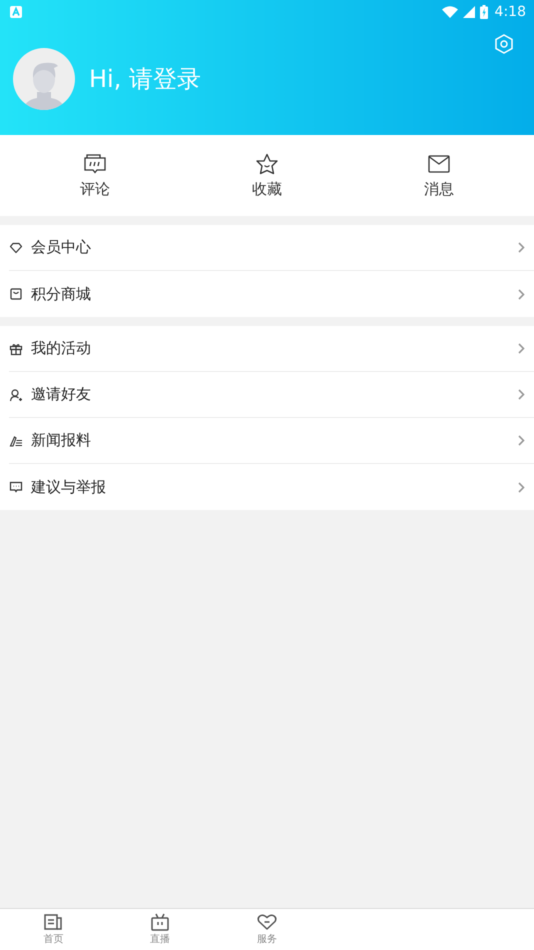  I want to click on menu-item: 会员中心, so click(271, 248).